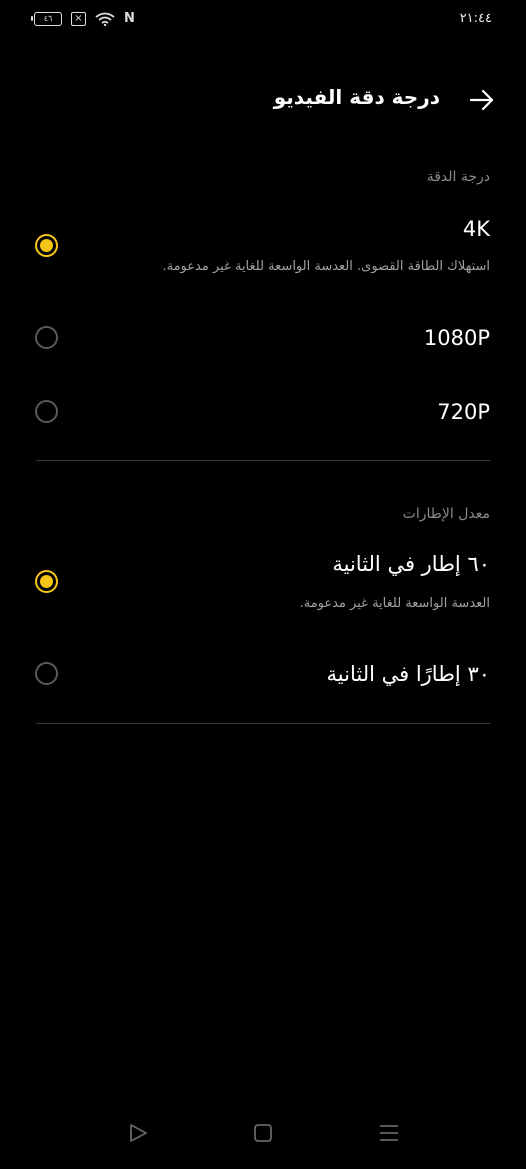 This screenshot has height=1169, width=526. What do you see at coordinates (446, 514) in the screenshot?
I see `section-label-framerate: معدل الإطارات` at bounding box center [446, 514].